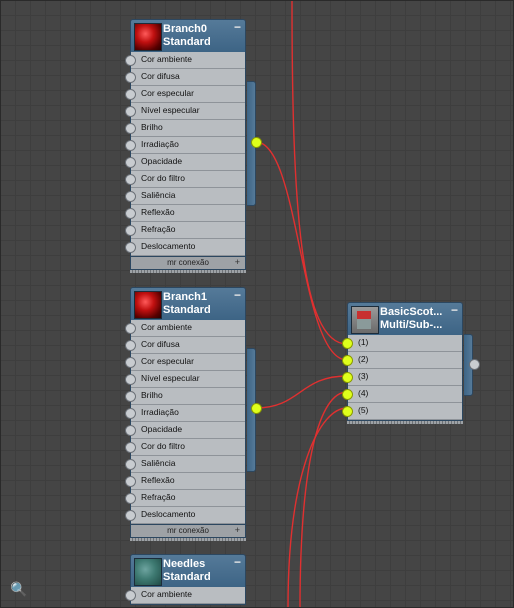 The image size is (514, 608). I want to click on slot-list: (1) (2) (3) (4) (5), so click(402, 378).